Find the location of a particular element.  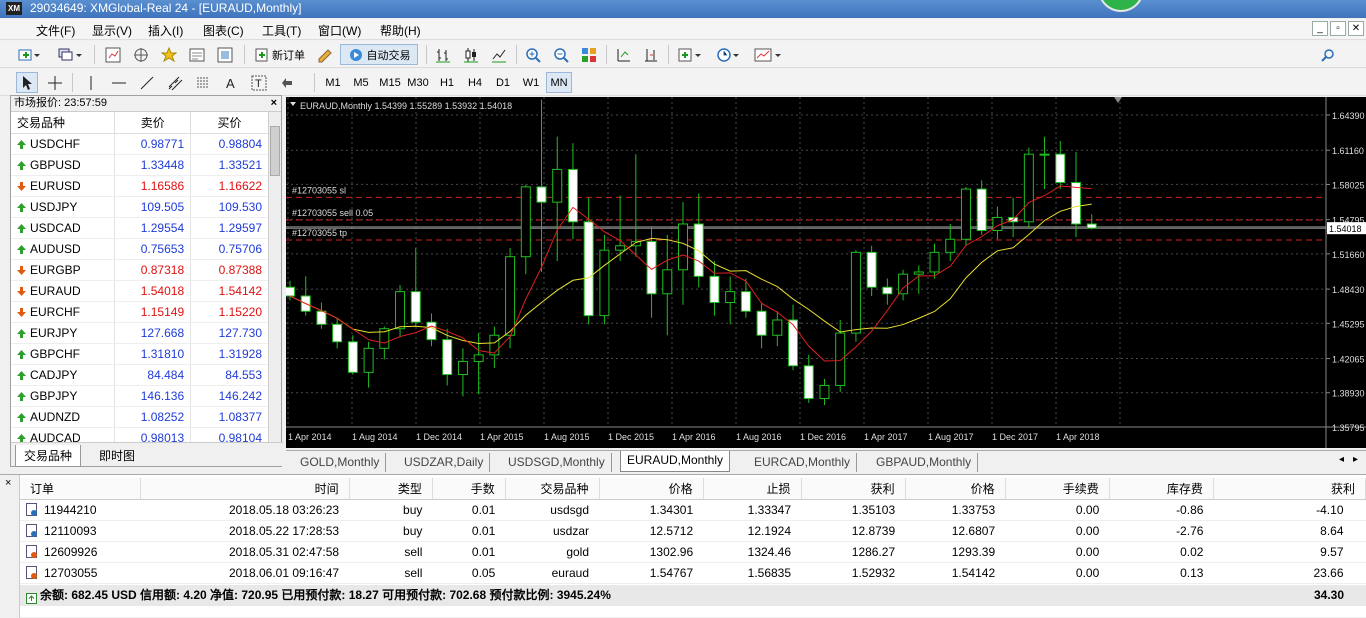

metaeditor-icon is located at coordinates (325, 54).